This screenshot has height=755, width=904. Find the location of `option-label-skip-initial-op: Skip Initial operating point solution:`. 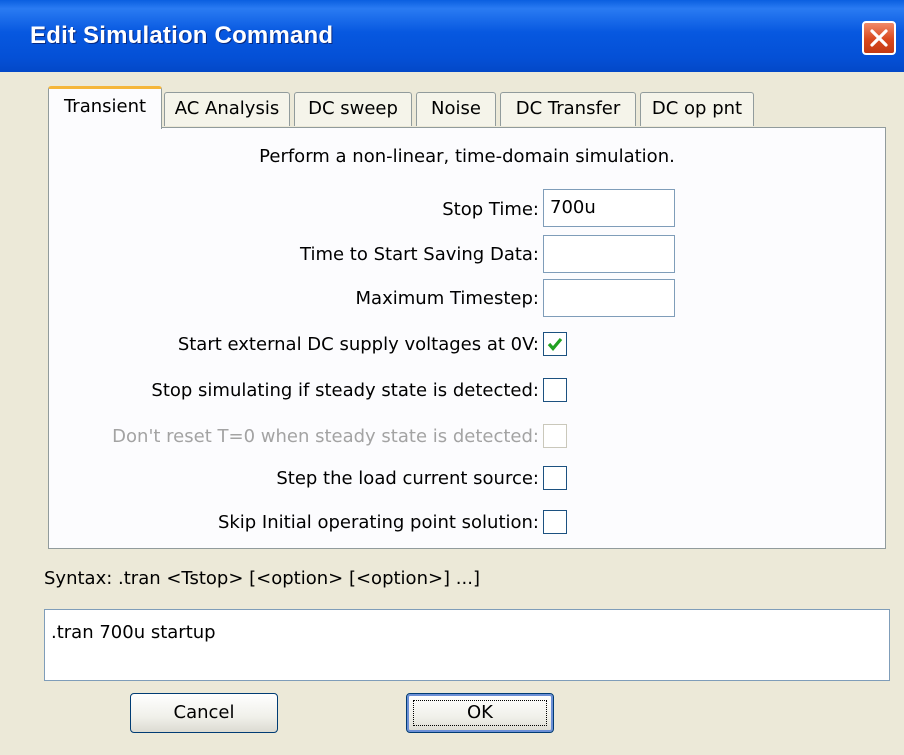

option-label-skip-initial-op: Skip Initial operating point solution: is located at coordinates (378, 522).